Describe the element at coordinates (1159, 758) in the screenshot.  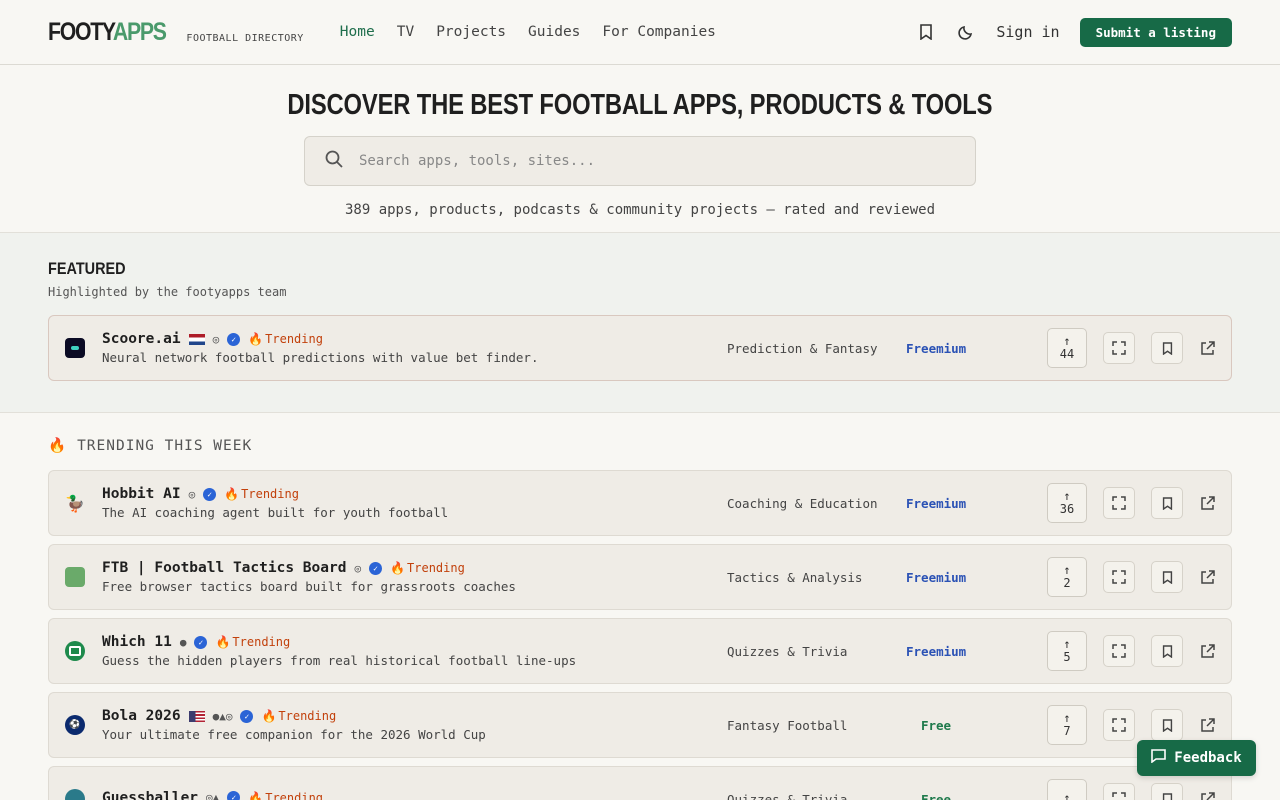
I see `chat-icon` at that location.